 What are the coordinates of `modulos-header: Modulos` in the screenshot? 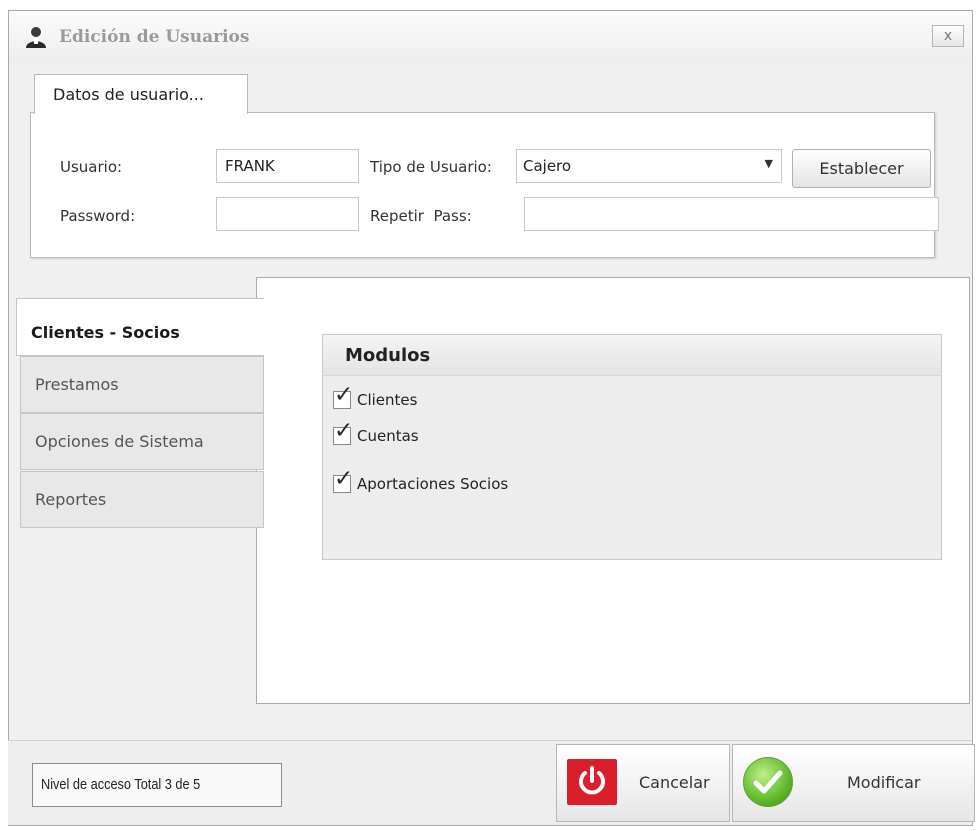 It's located at (632, 355).